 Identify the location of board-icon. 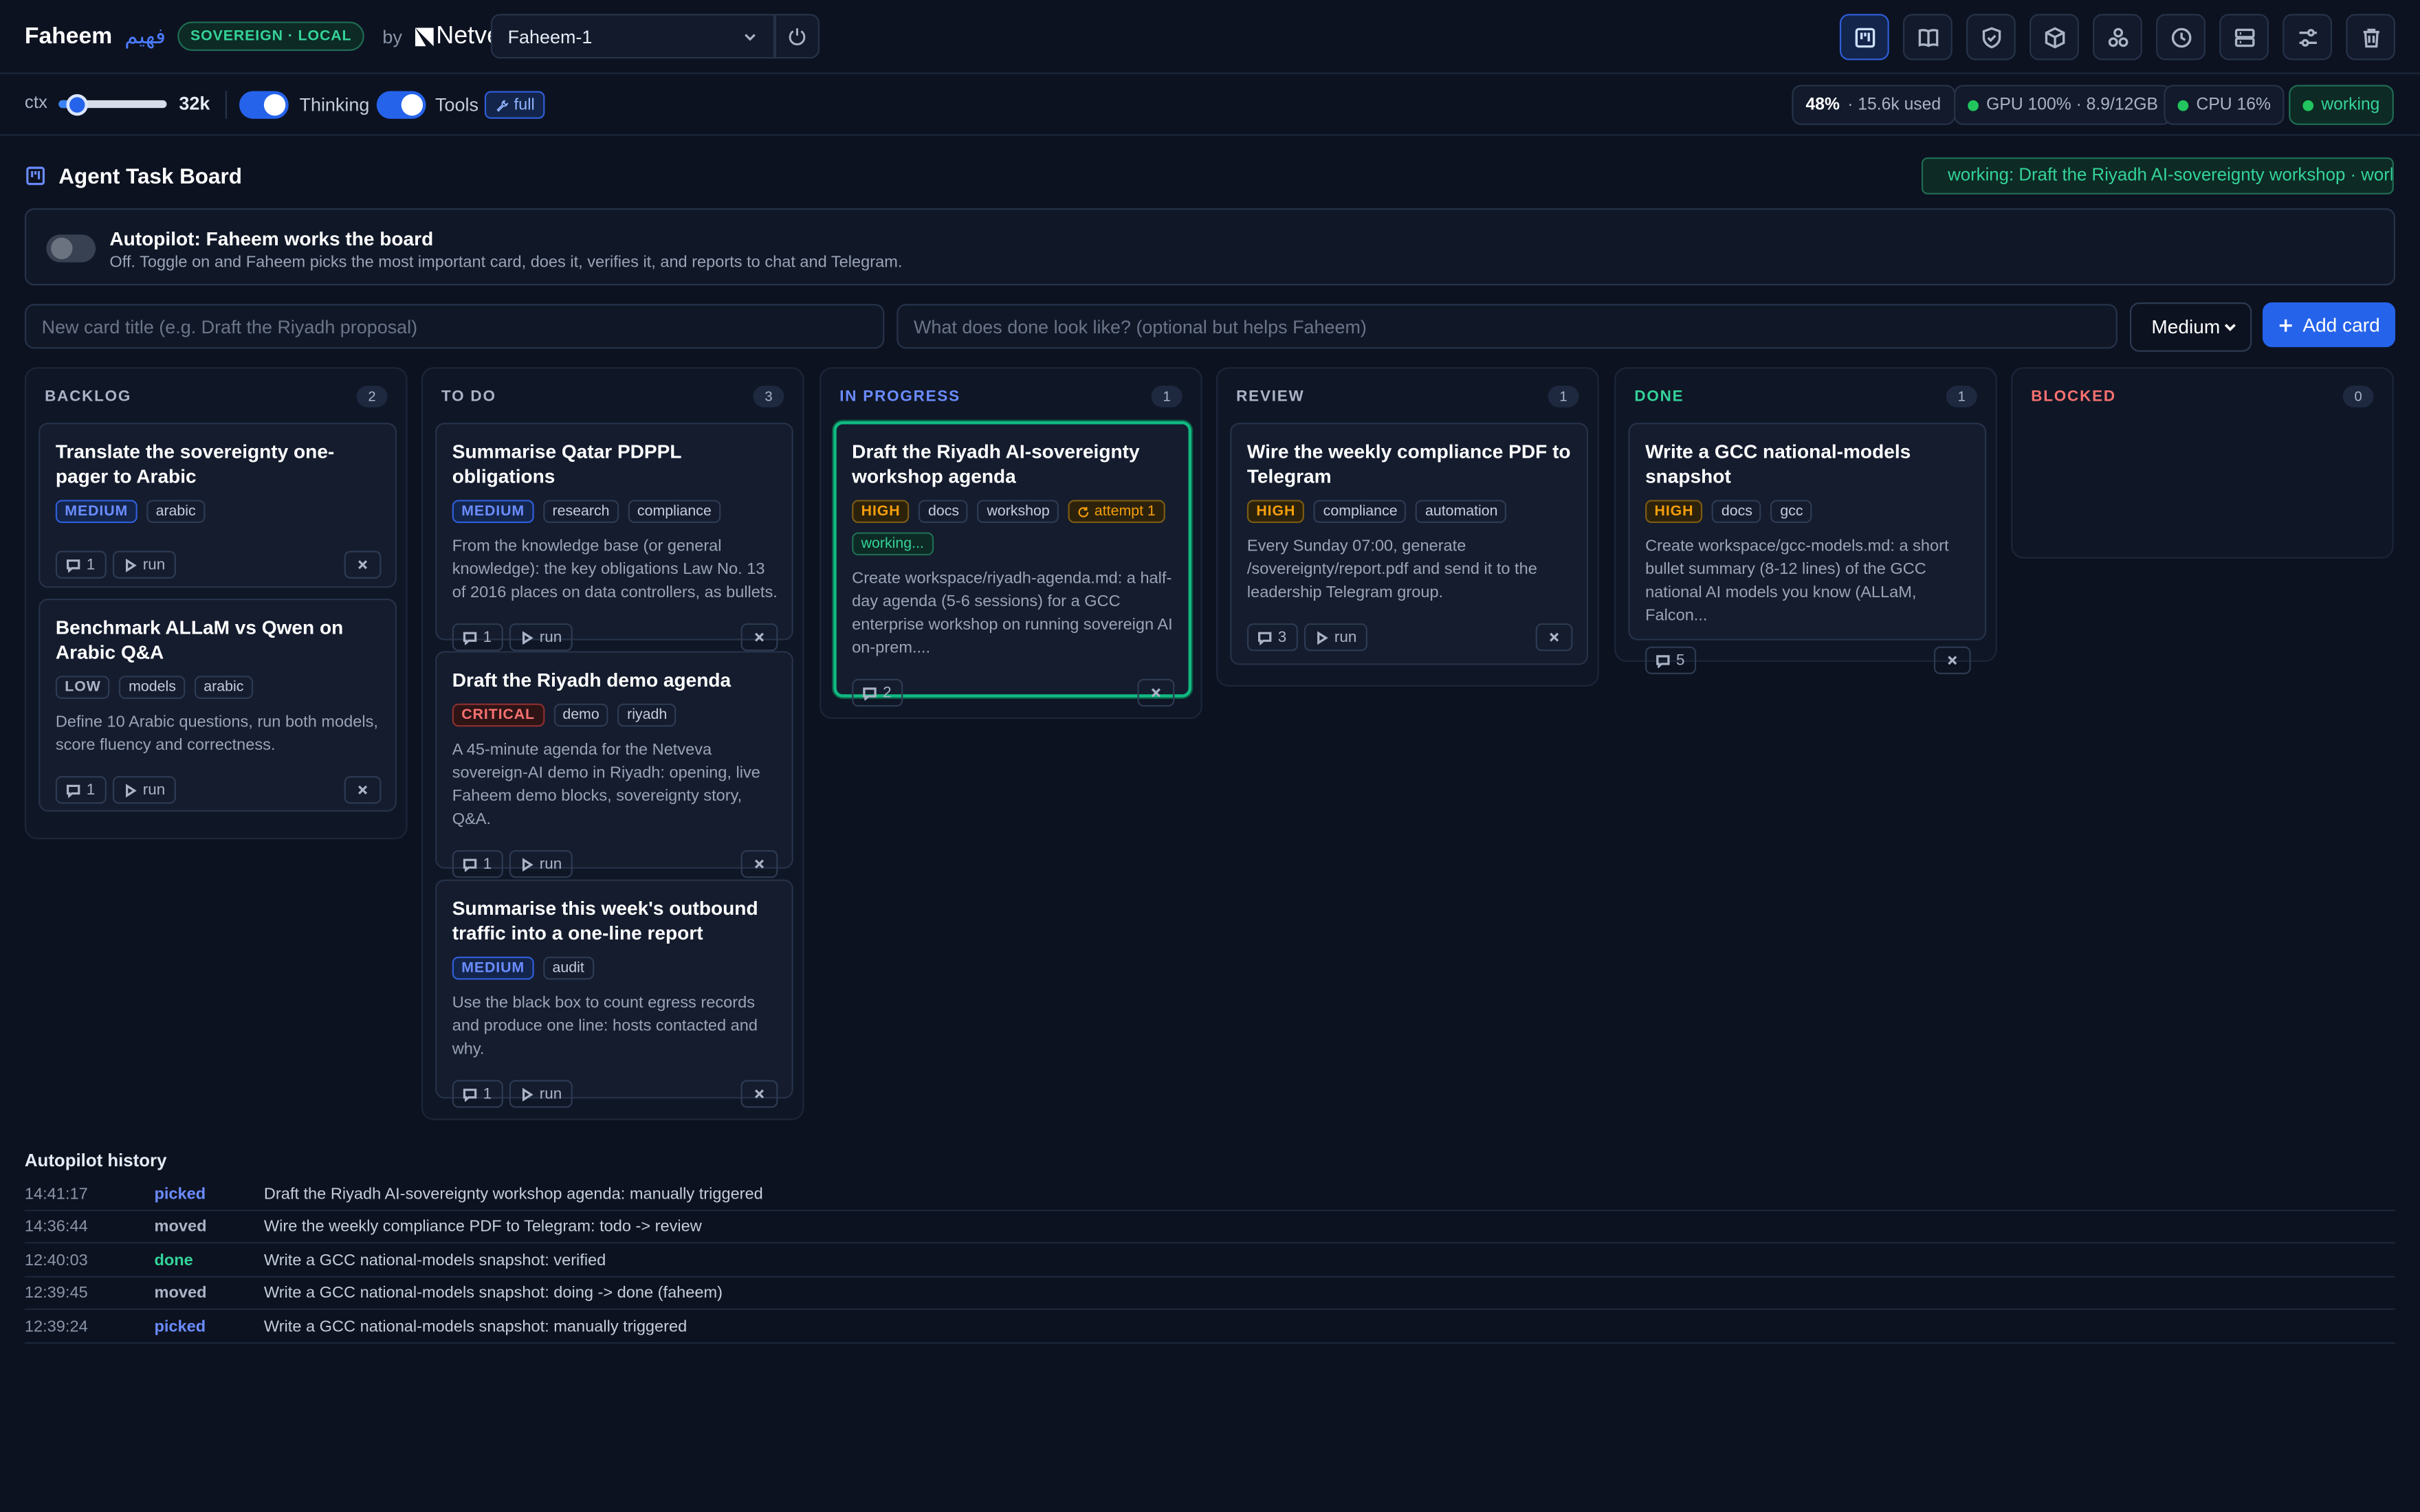
(35, 176).